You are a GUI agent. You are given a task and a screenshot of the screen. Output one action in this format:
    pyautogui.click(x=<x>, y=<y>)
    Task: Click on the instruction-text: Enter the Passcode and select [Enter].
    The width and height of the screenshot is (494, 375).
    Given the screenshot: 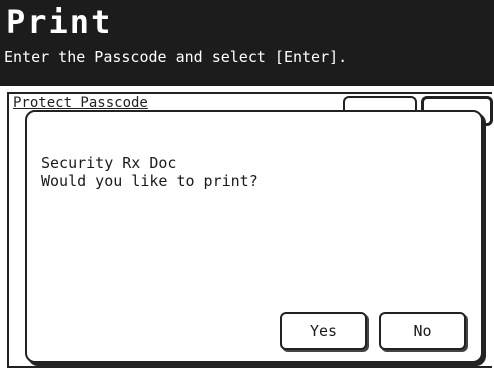 What is the action you would take?
    pyautogui.click(x=176, y=57)
    